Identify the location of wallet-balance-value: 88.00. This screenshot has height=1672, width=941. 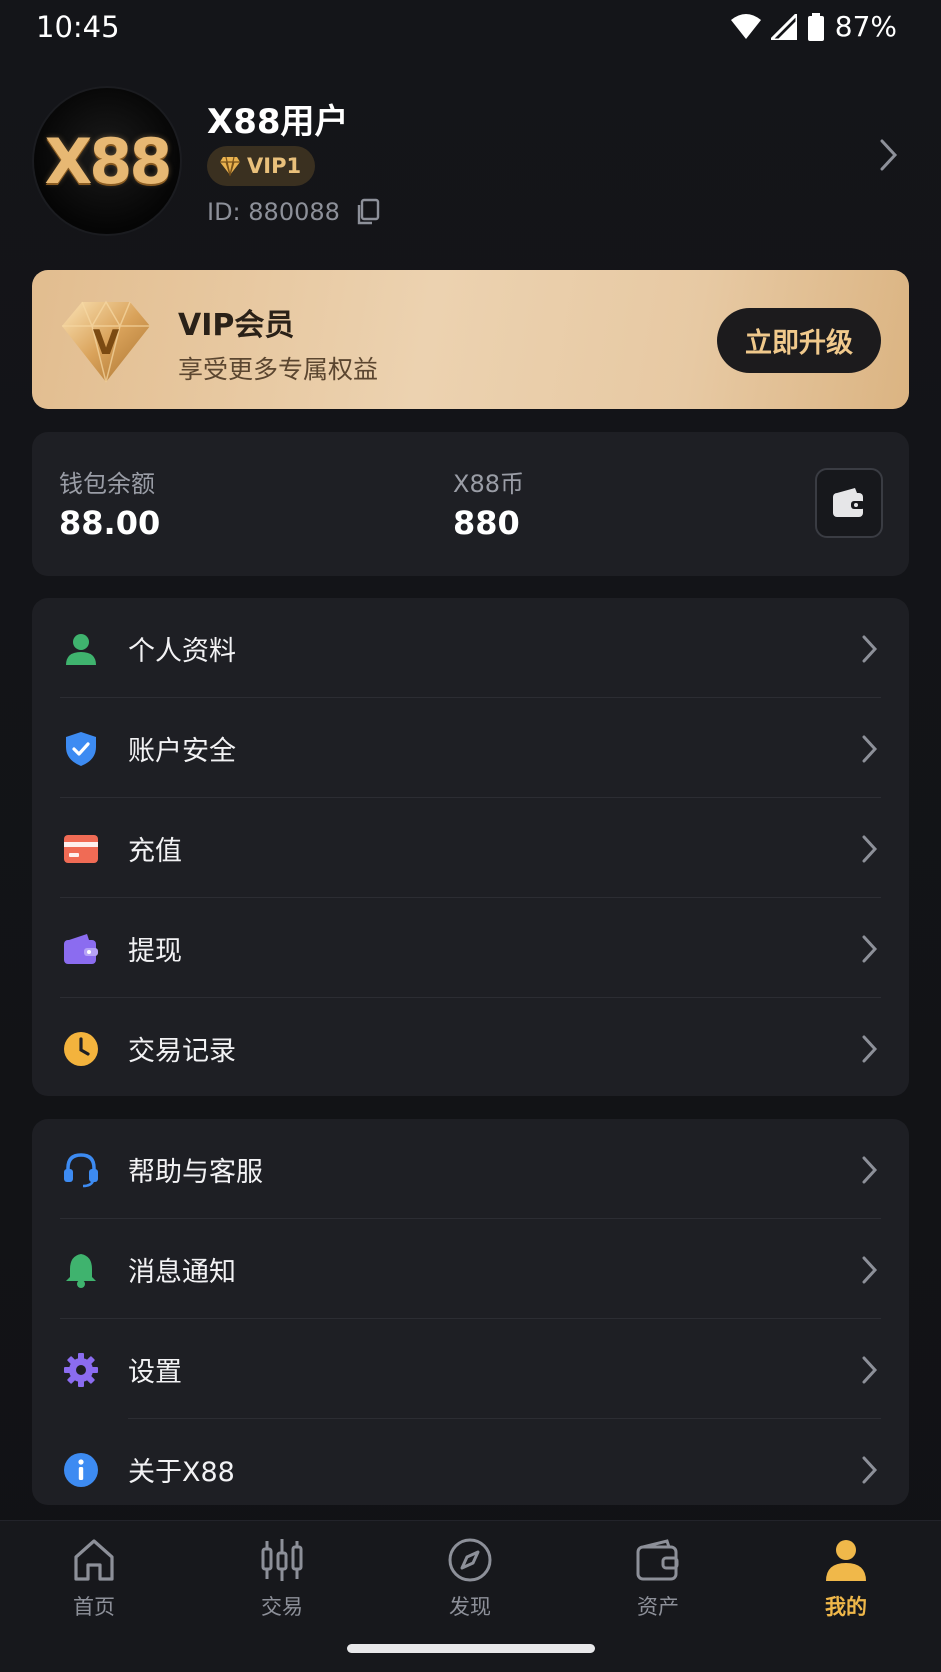
(110, 523).